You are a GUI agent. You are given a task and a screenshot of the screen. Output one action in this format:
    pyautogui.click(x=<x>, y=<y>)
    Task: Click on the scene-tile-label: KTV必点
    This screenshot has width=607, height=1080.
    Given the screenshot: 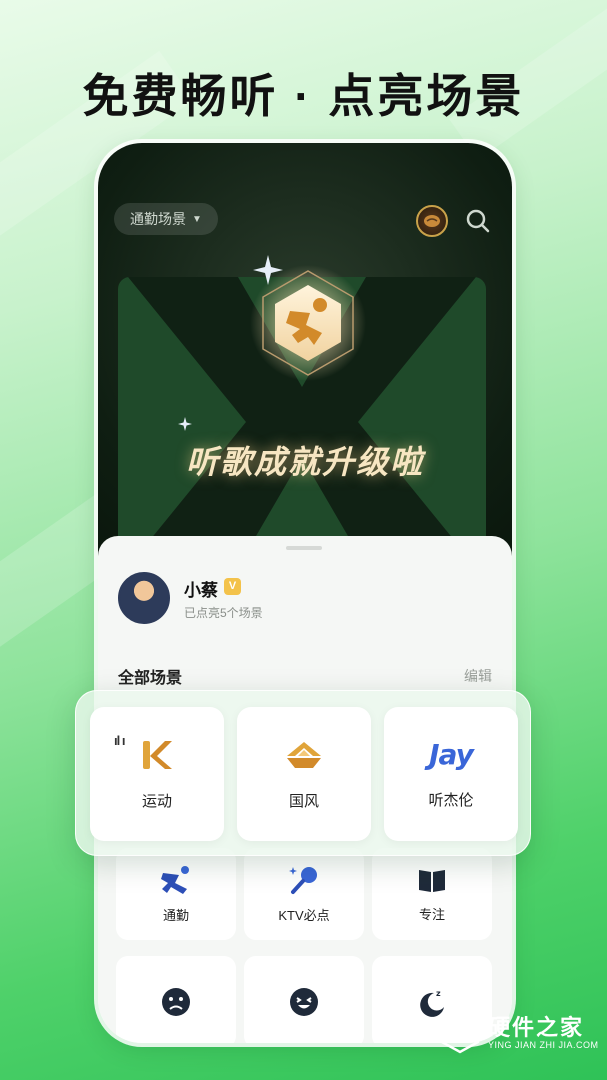 What is the action you would take?
    pyautogui.click(x=304, y=915)
    